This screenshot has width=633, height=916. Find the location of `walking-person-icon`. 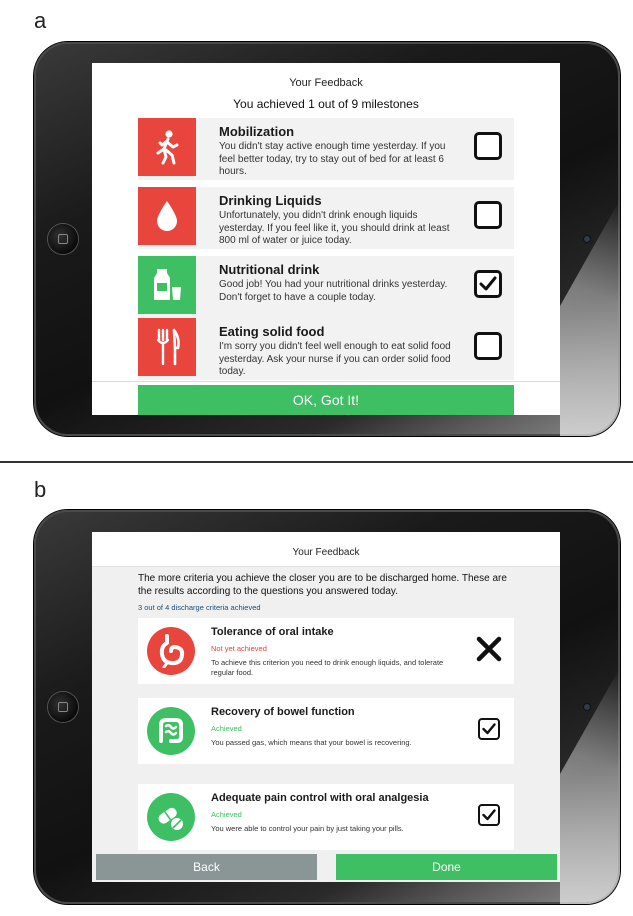

walking-person-icon is located at coordinates (167, 147).